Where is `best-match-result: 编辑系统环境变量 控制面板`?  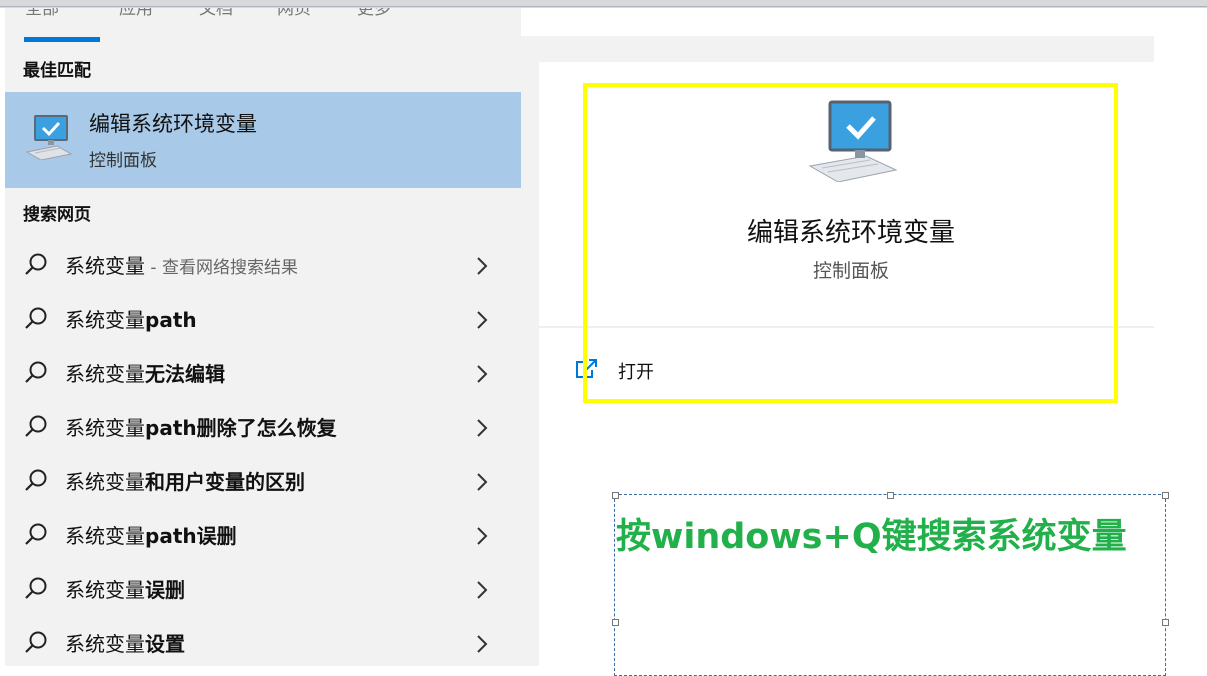
best-match-result: 编辑系统环境变量 控制面板 is located at coordinates (263, 140).